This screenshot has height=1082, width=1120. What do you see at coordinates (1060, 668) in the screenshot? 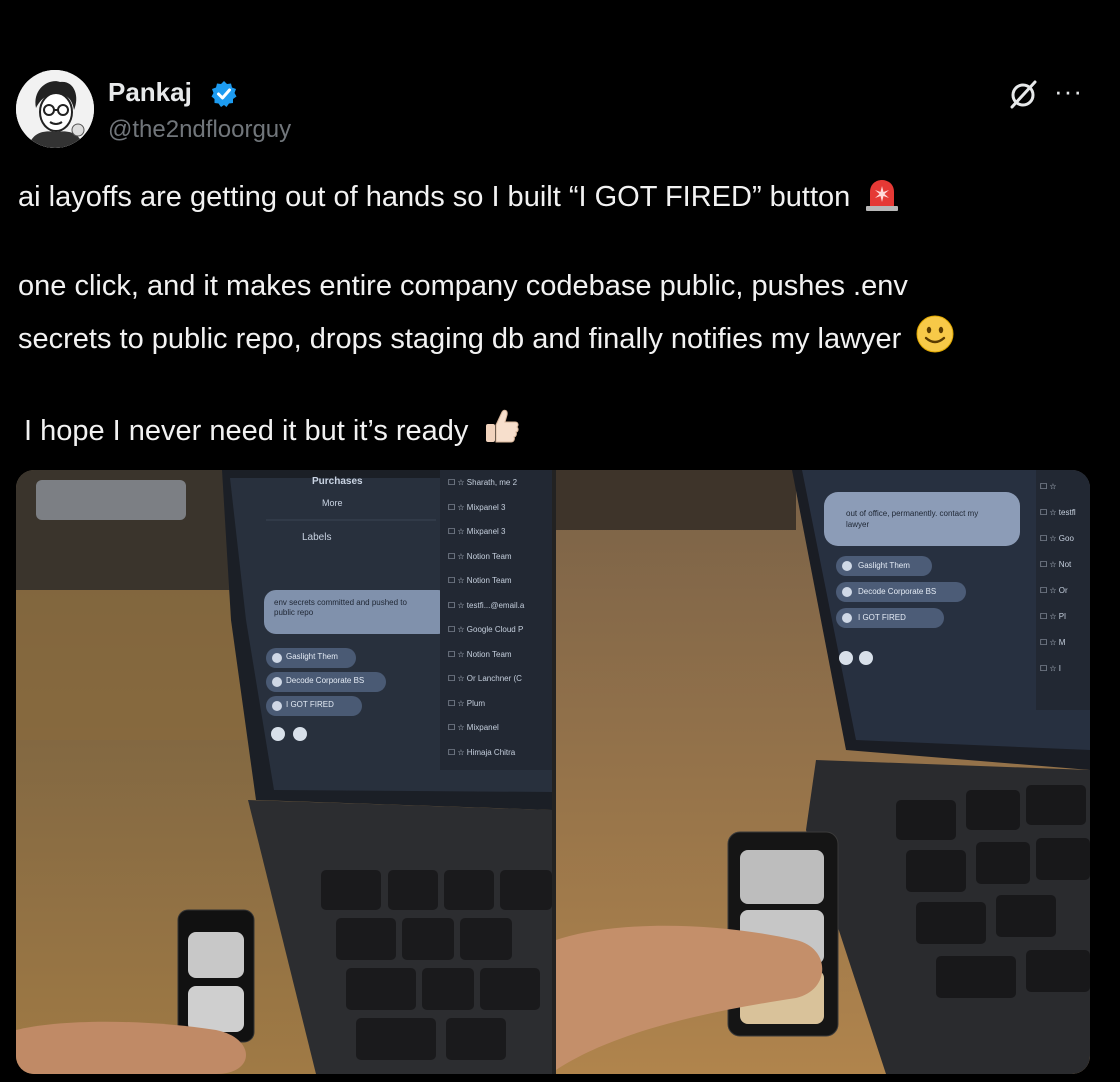
I see `sender-name: I` at bounding box center [1060, 668].